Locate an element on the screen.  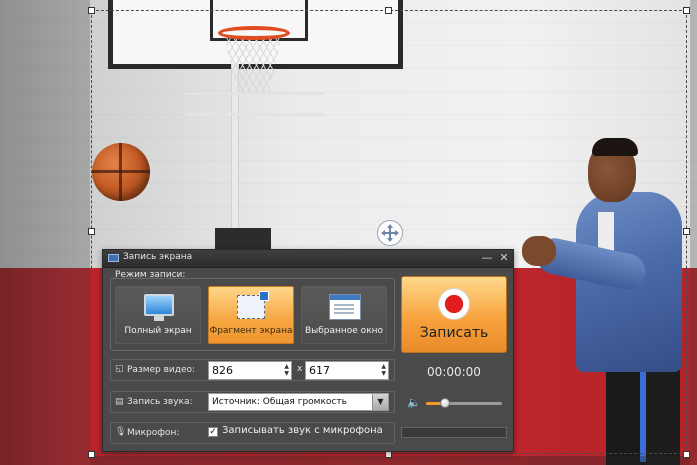
outside-selection-shade-right is located at coordinates (693, 232).